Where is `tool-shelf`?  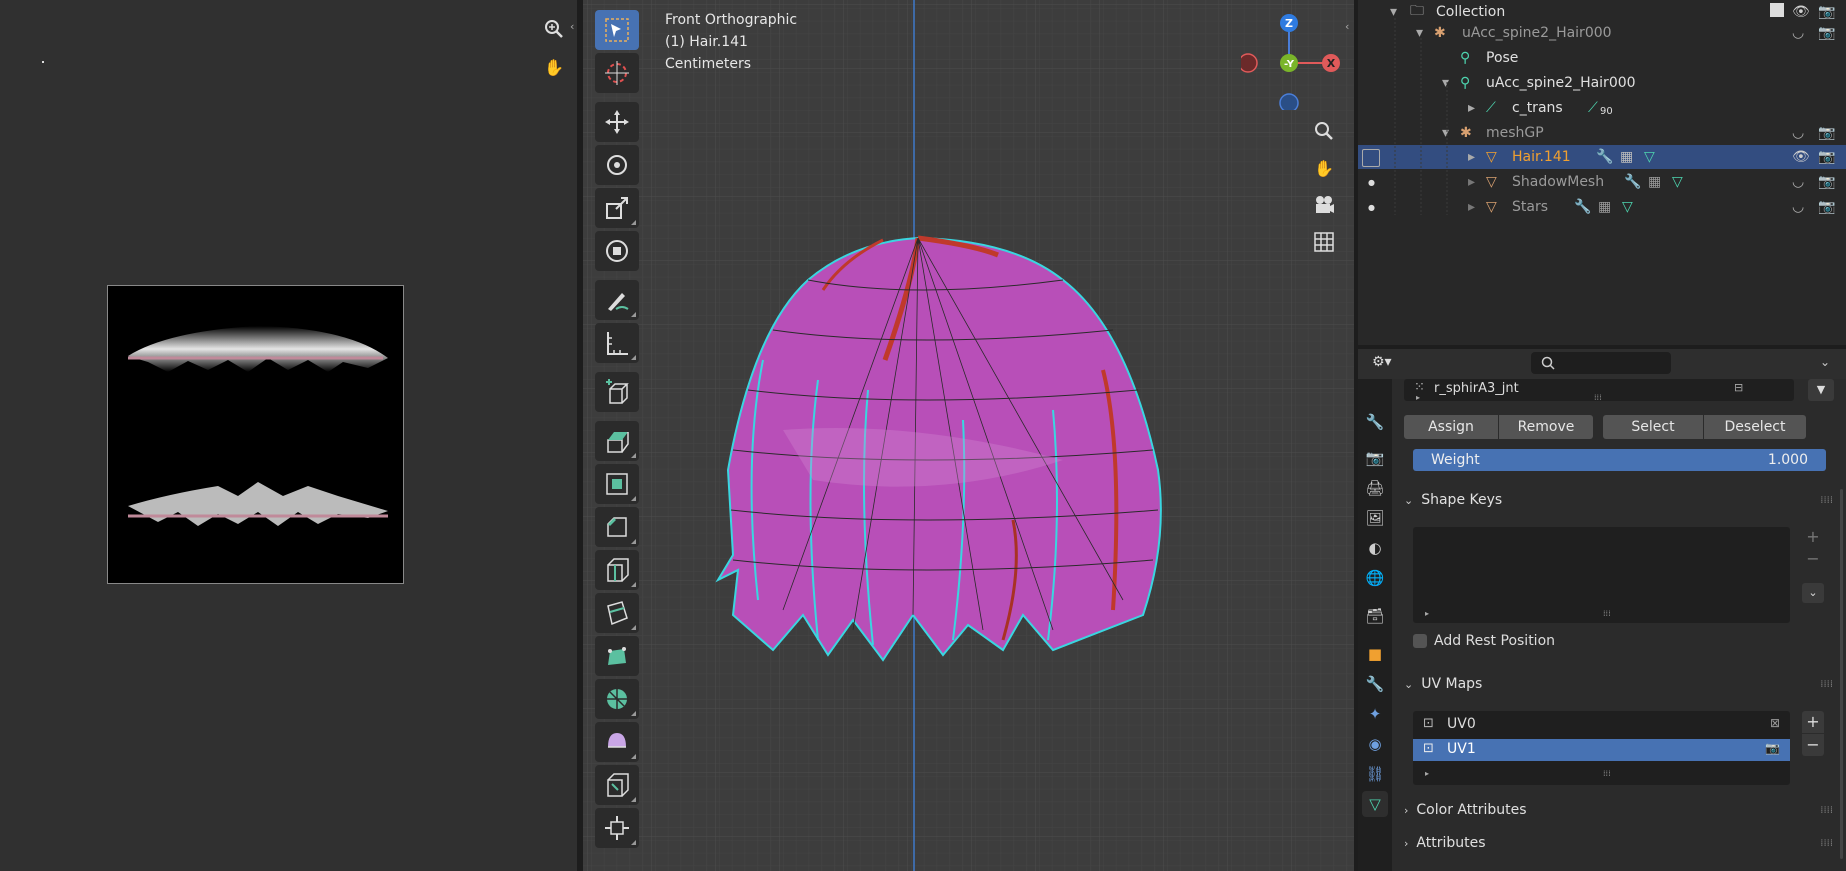
tool-shelf is located at coordinates (618, 430).